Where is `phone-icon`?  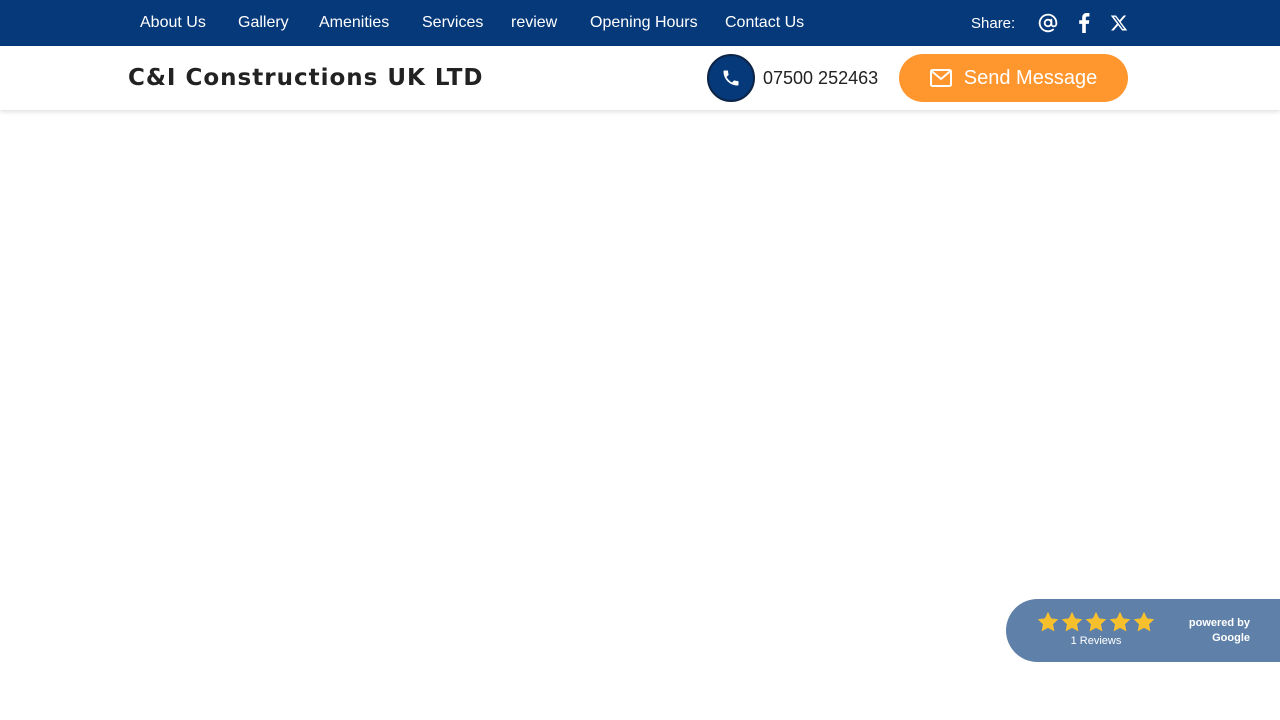
phone-icon is located at coordinates (731, 78).